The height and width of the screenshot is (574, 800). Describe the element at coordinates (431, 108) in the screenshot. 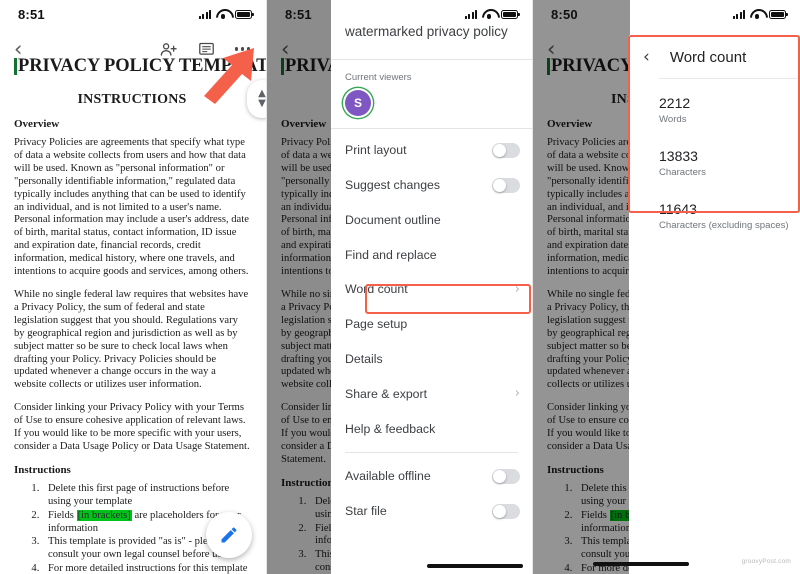

I see `viewers-row: S` at that location.